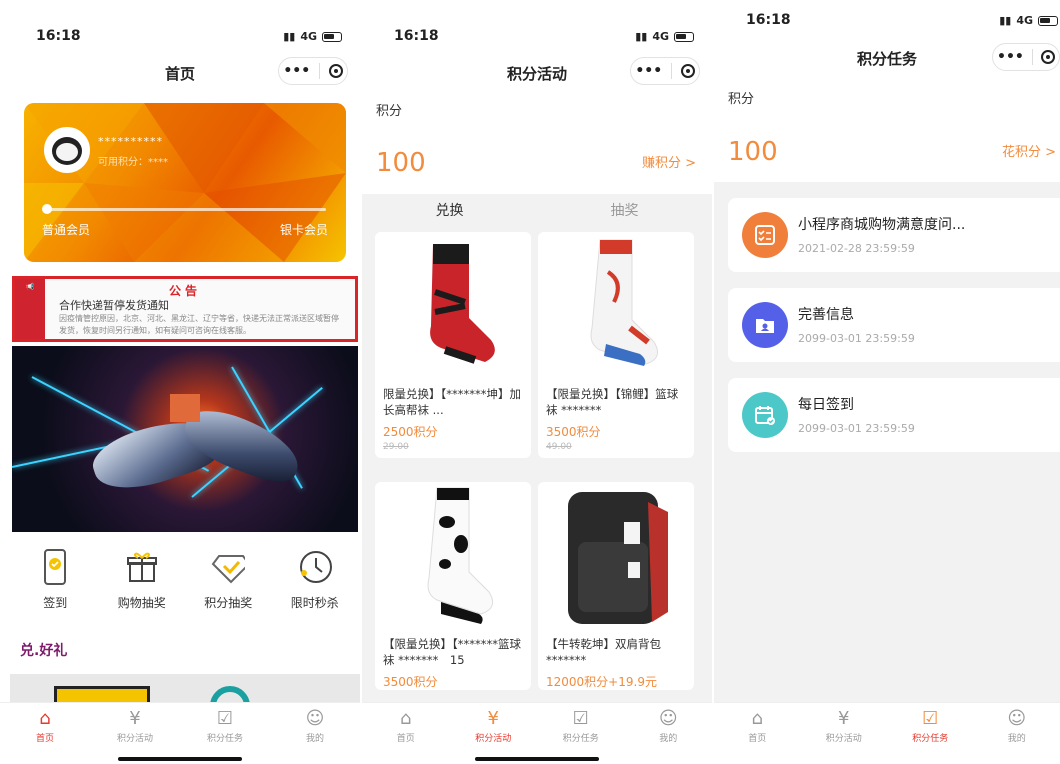 The width and height of the screenshot is (1060, 764). I want to click on quick-entry-label: 购物抽奖, so click(141, 603).